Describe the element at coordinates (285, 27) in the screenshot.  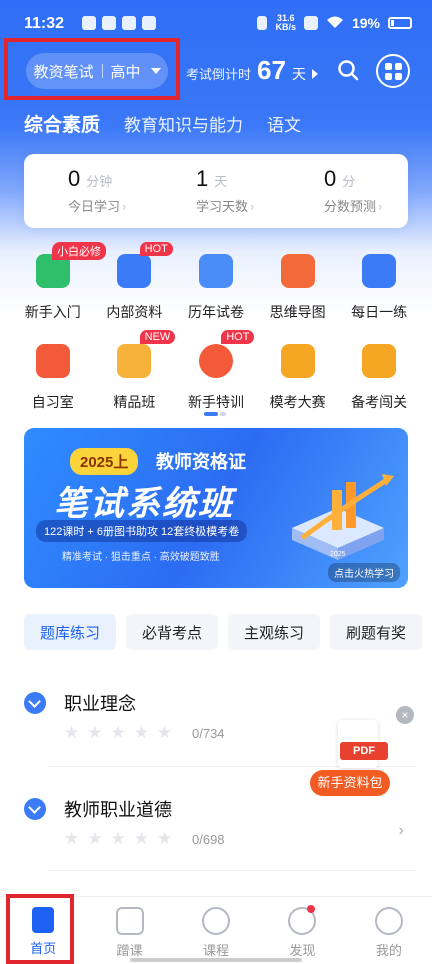
I see `net-speed-unit: KB/s` at that location.